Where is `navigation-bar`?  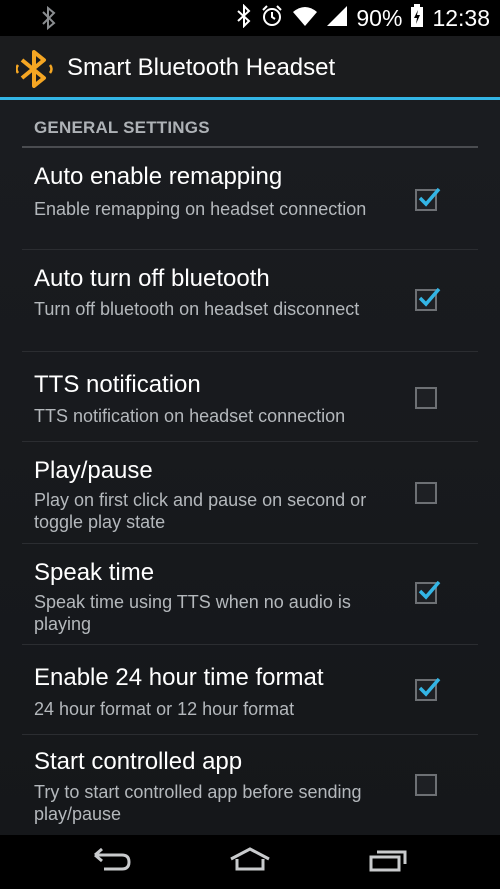
navigation-bar is located at coordinates (250, 862).